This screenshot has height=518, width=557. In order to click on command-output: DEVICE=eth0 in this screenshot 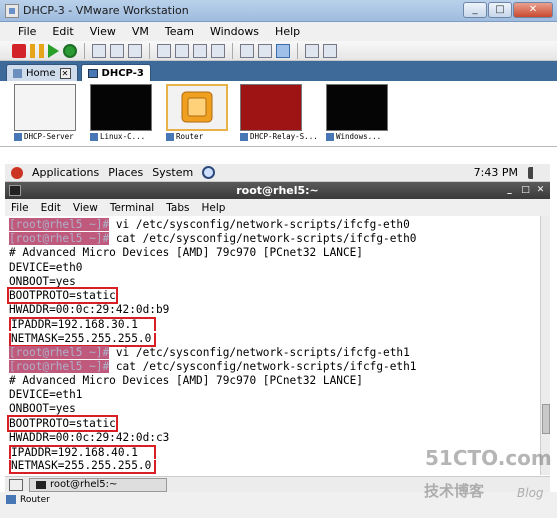, I will do `click(46, 267)`.